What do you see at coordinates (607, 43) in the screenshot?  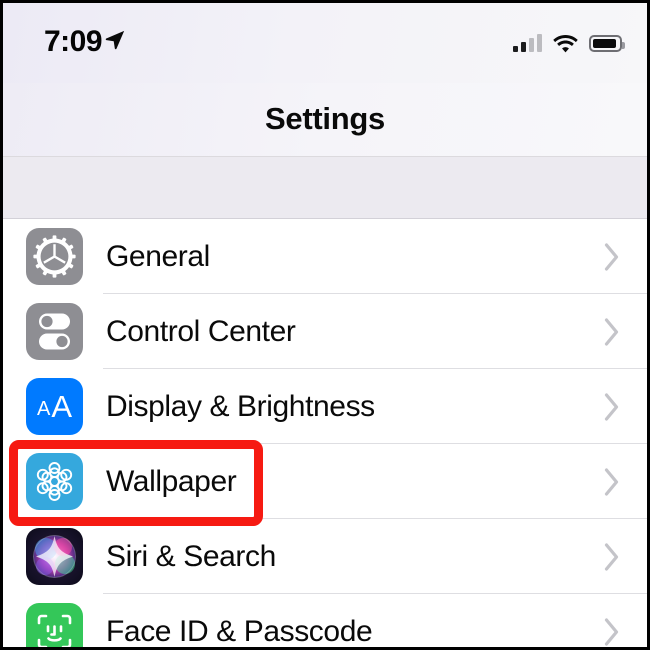 I see `battery-icon` at bounding box center [607, 43].